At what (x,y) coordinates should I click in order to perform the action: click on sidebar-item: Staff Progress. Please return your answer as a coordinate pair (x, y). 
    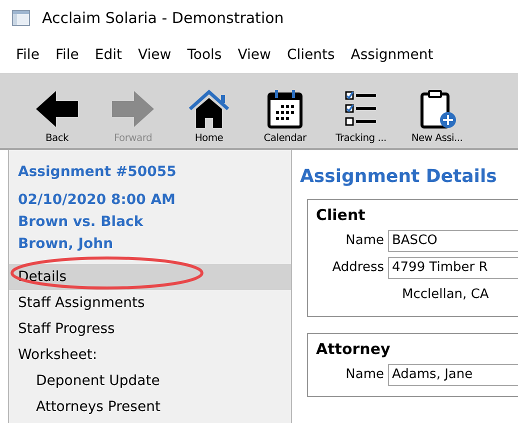
    Looking at the image, I should click on (150, 329).